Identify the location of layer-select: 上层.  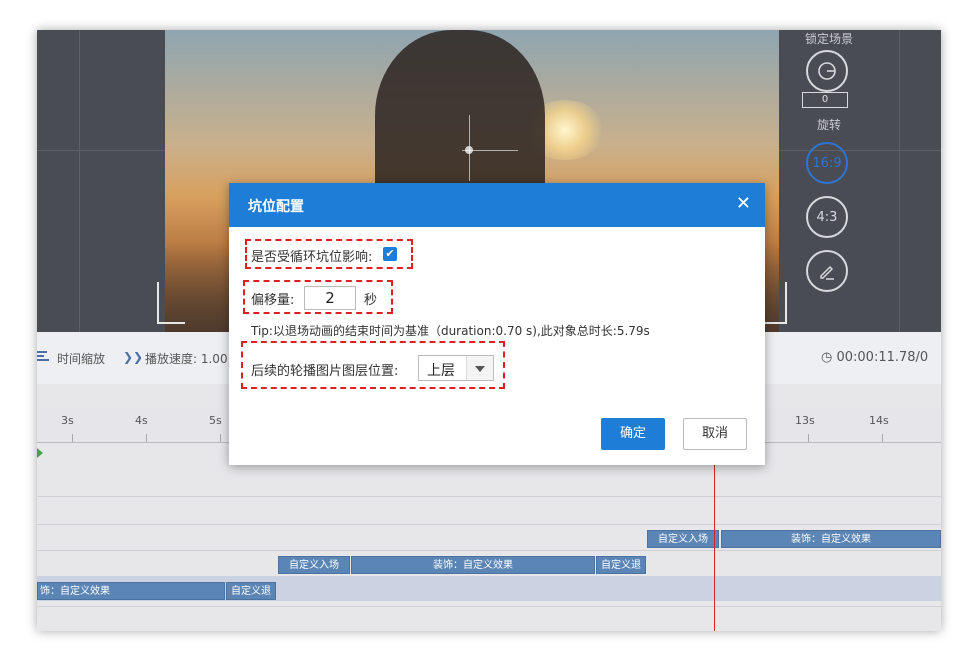
(456, 368).